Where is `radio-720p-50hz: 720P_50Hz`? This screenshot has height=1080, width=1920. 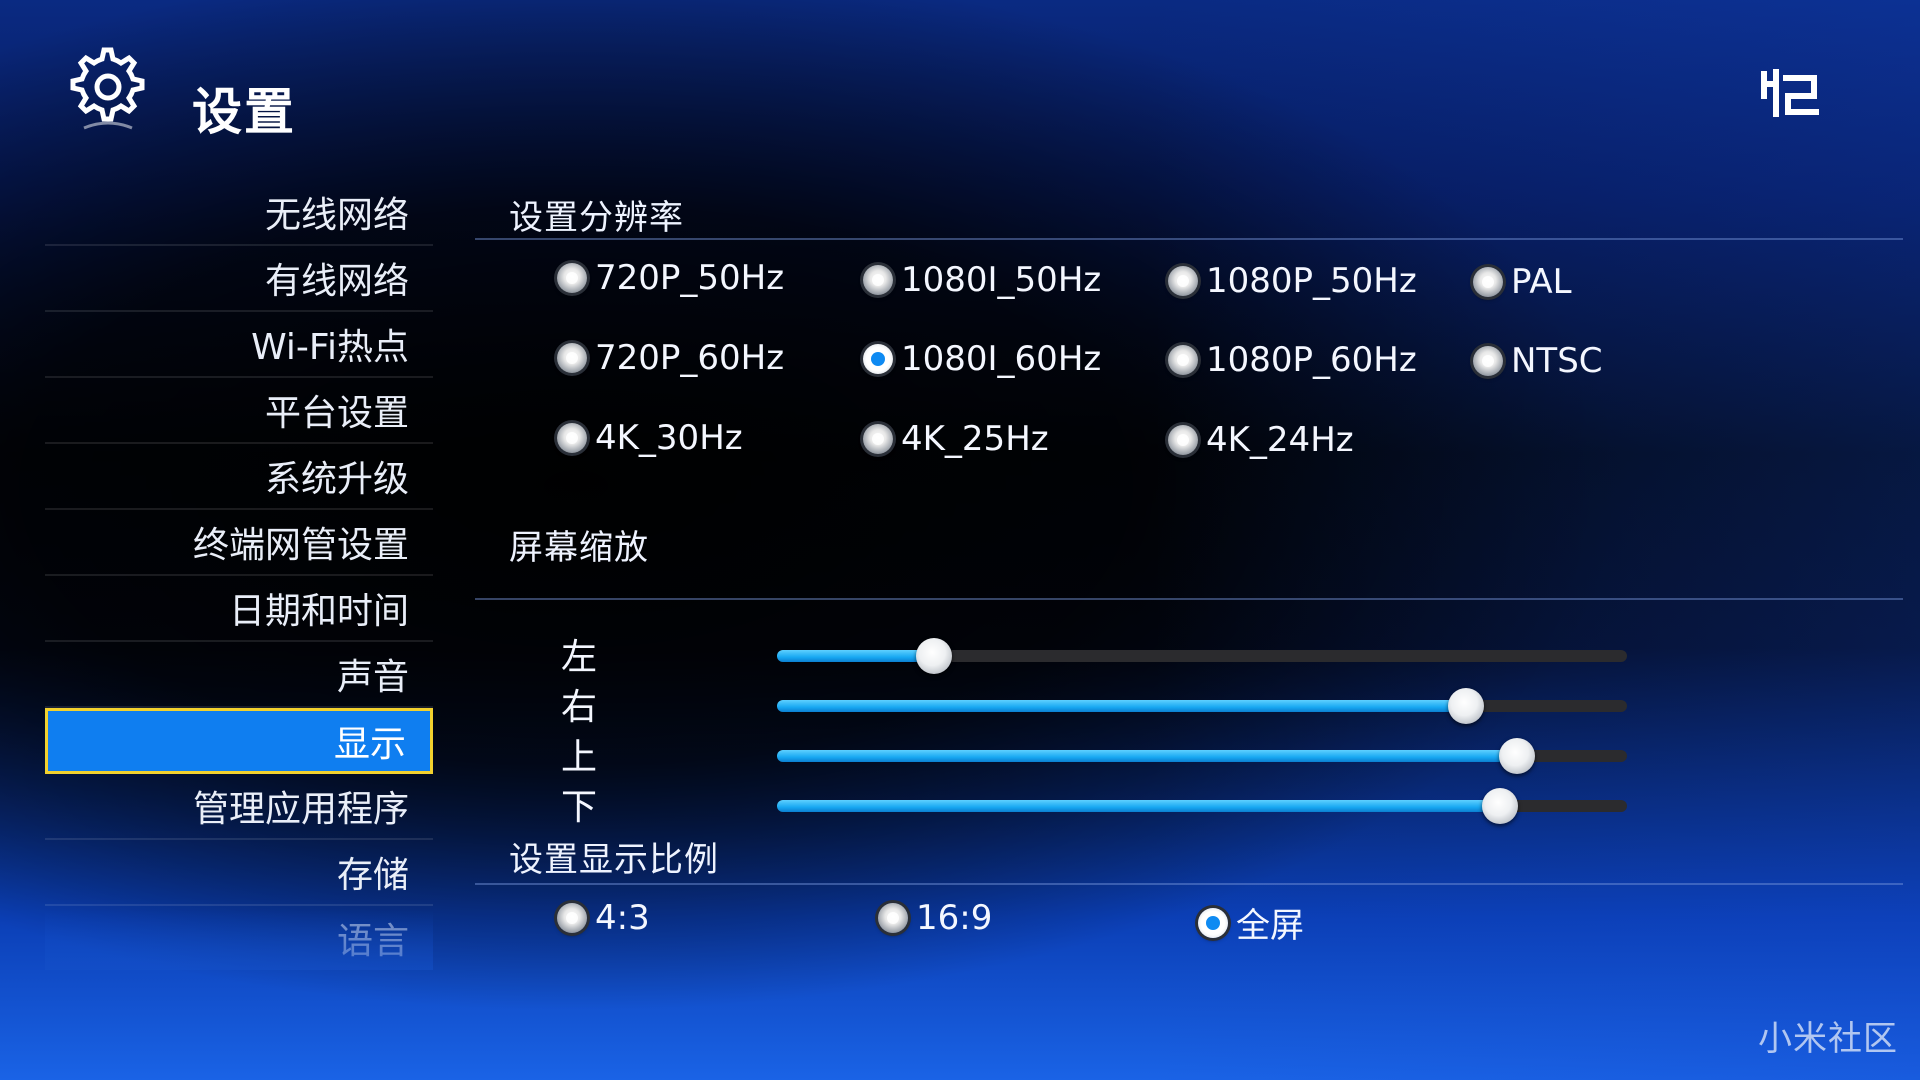 radio-720p-50hz: 720P_50Hz is located at coordinates (670, 278).